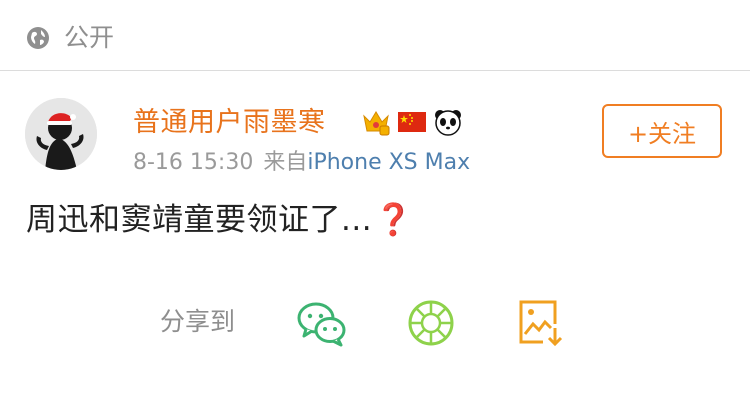 The image size is (750, 404). I want to click on avatar, so click(61, 134).